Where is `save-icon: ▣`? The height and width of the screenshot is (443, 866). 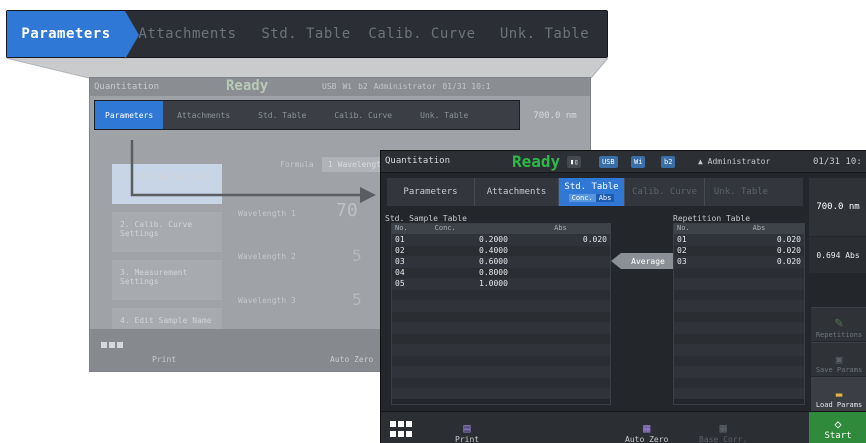 save-icon: ▣ is located at coordinates (839, 359).